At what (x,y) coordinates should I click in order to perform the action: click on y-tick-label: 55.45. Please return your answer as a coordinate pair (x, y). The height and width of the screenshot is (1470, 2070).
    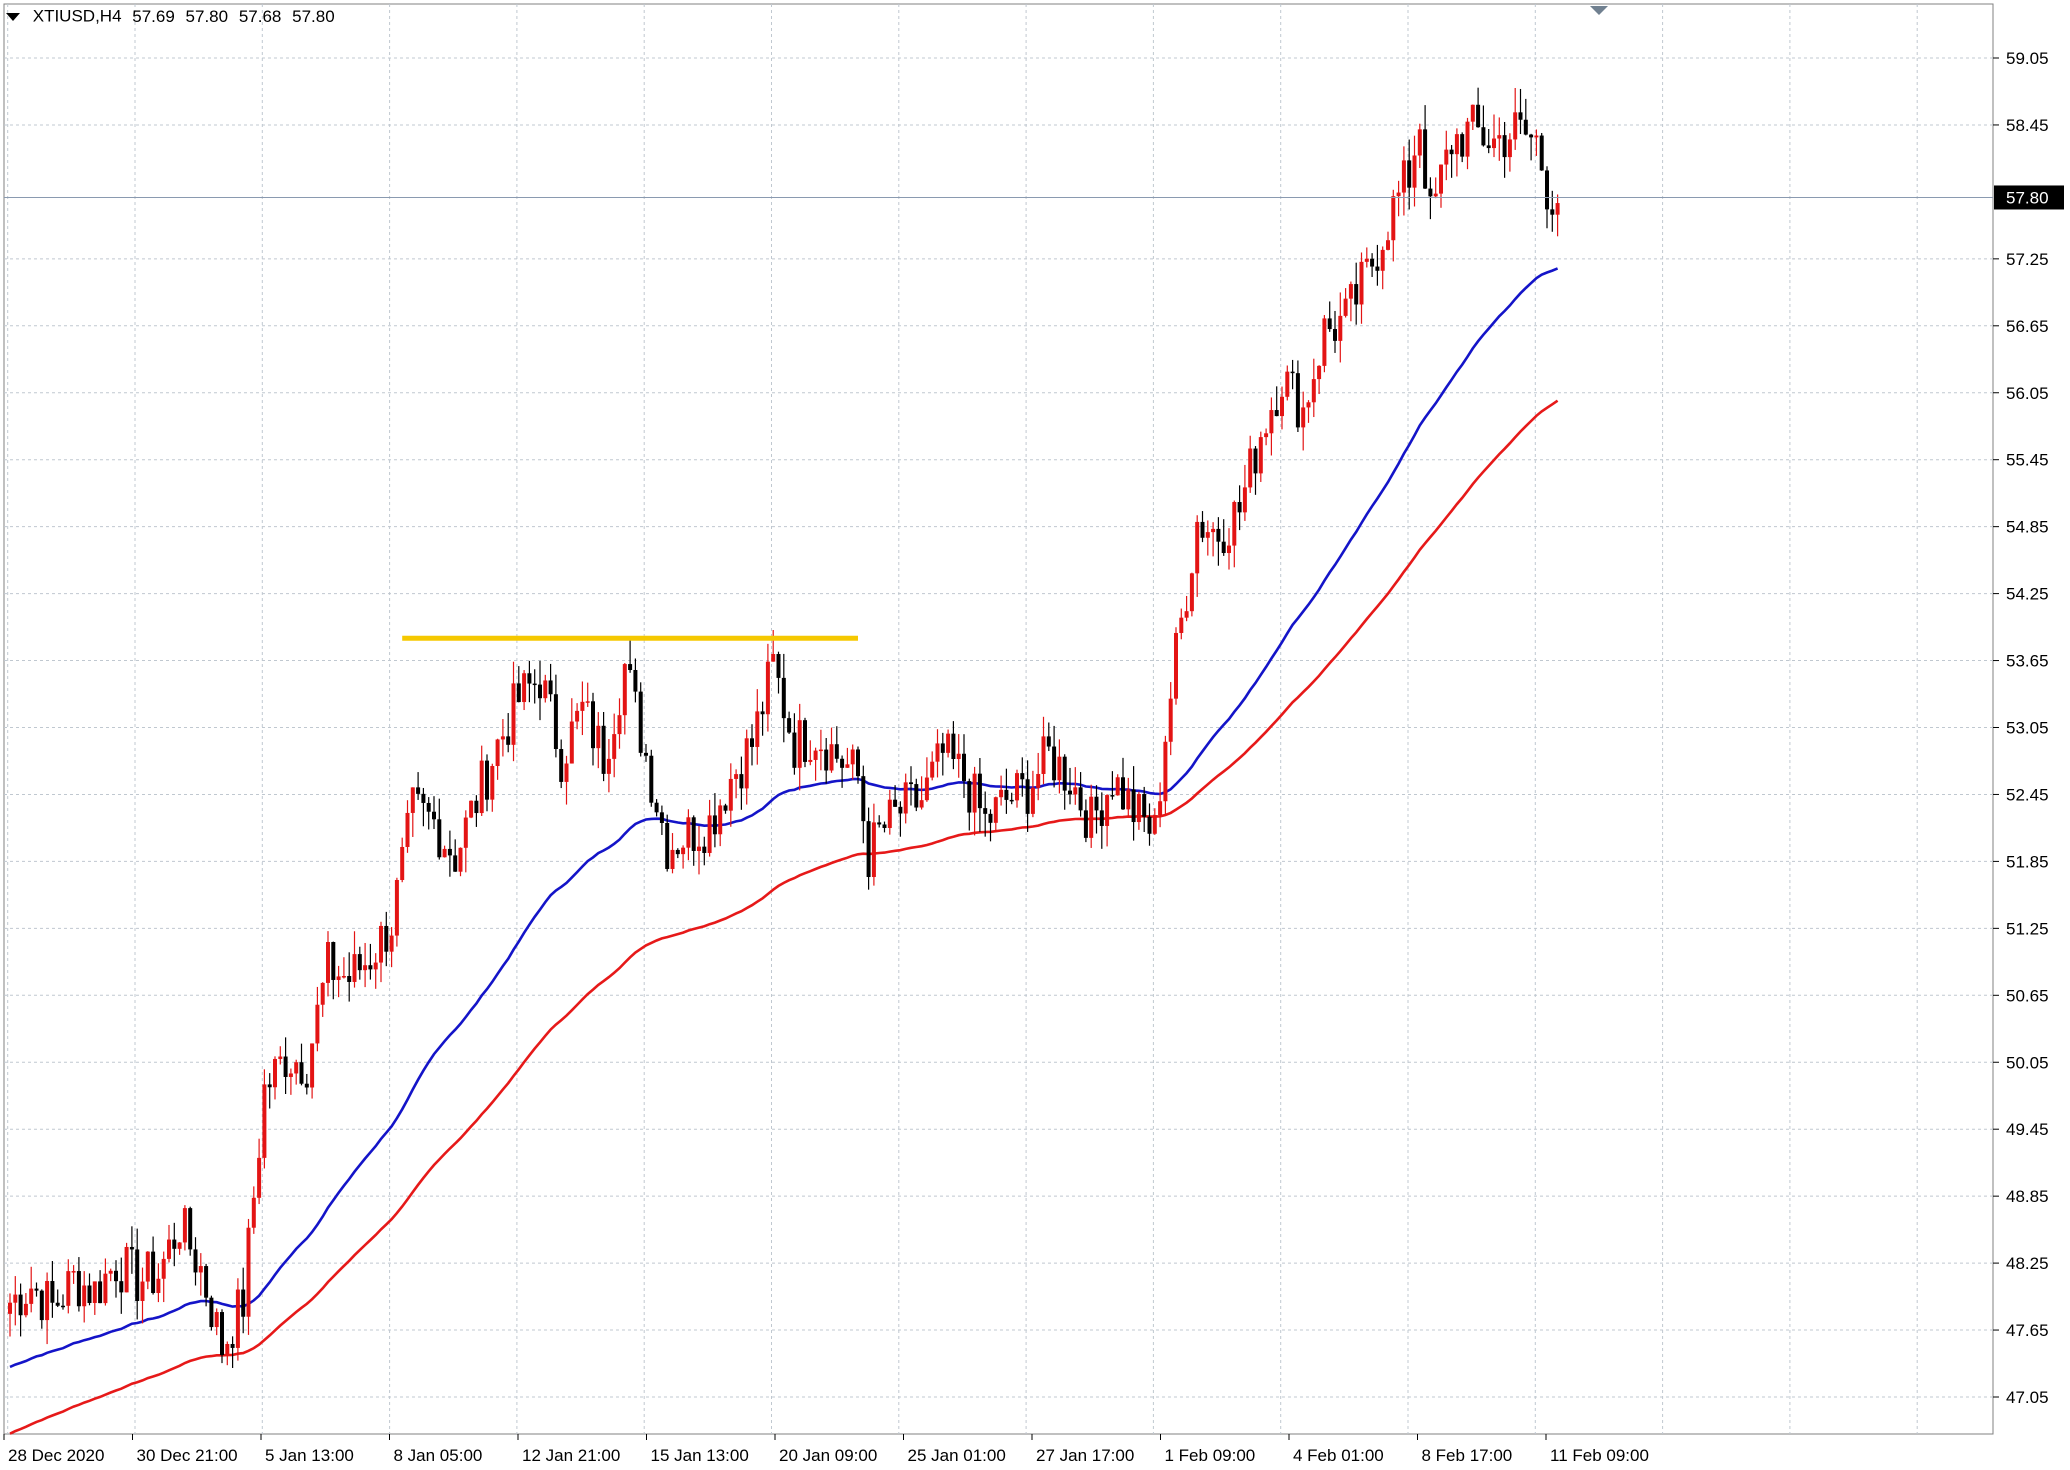
    Looking at the image, I should click on (2027, 460).